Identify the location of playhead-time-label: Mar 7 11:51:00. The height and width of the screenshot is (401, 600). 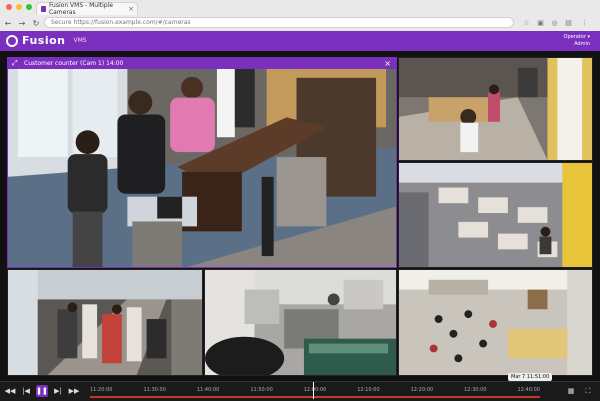
(530, 377).